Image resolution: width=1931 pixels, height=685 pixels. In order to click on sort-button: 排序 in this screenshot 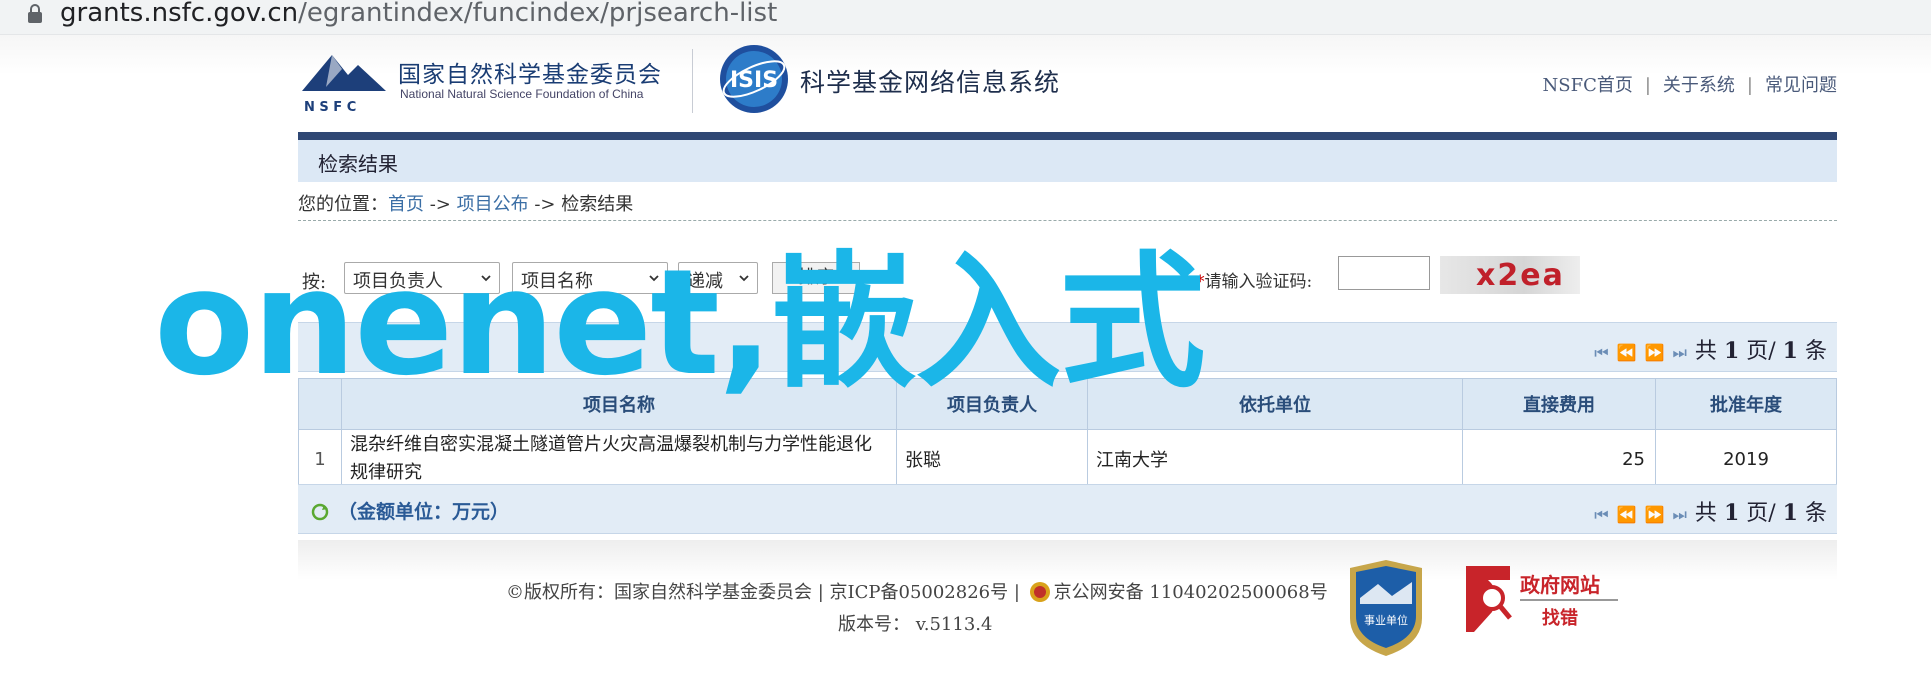, I will do `click(816, 278)`.